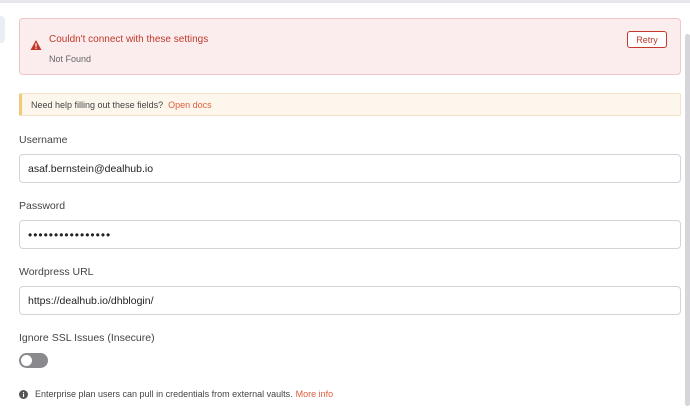  I want to click on scrollbar, so click(687, 220).